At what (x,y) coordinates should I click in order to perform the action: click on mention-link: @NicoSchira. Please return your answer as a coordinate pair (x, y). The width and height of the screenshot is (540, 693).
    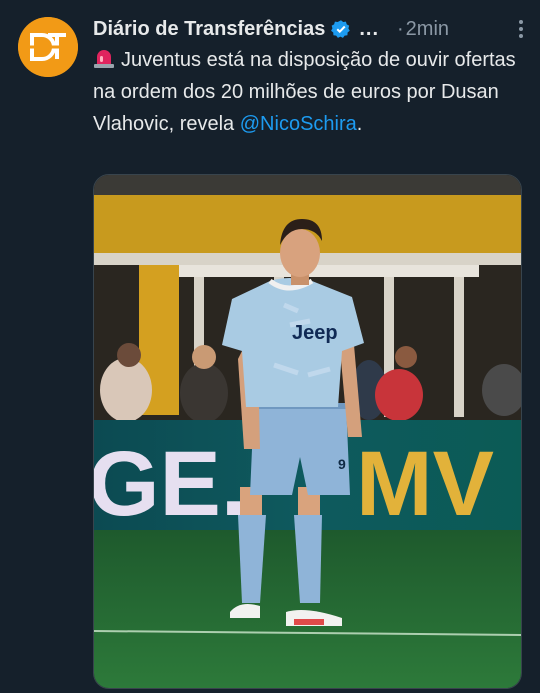
    Looking at the image, I should click on (298, 124).